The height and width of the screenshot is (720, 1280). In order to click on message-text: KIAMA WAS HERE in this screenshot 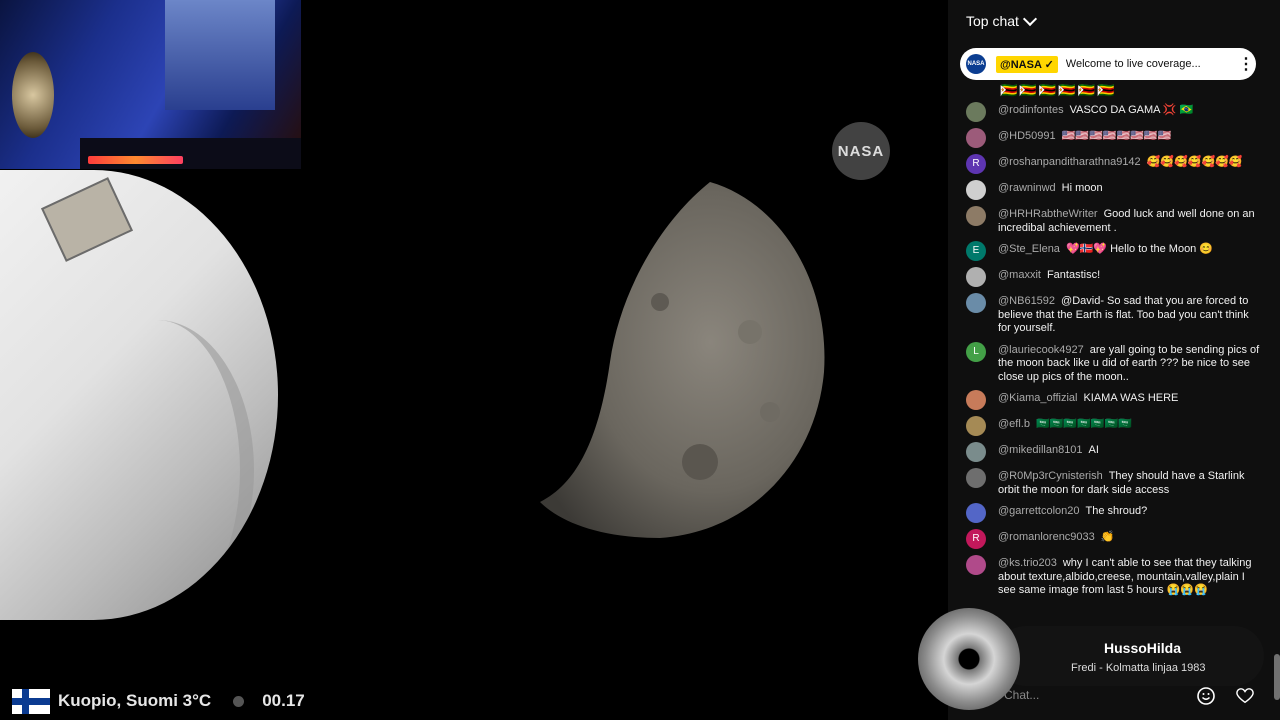, I will do `click(1131, 398)`.